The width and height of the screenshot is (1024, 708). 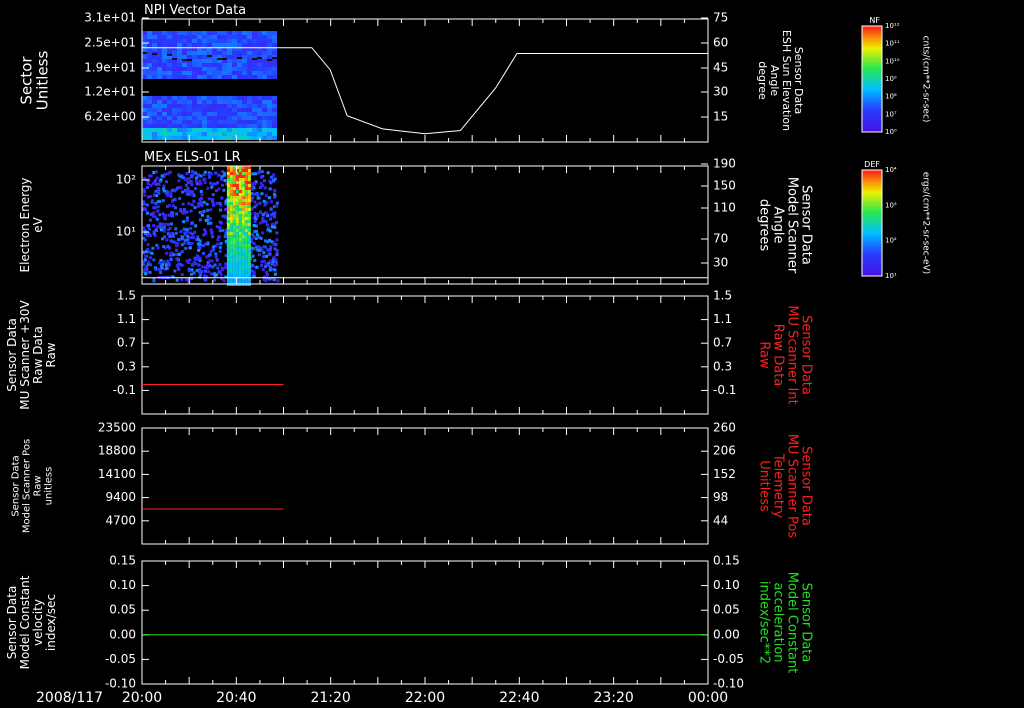 I want to click on right-y-tick-label: 0.10, so click(x=726, y=585).